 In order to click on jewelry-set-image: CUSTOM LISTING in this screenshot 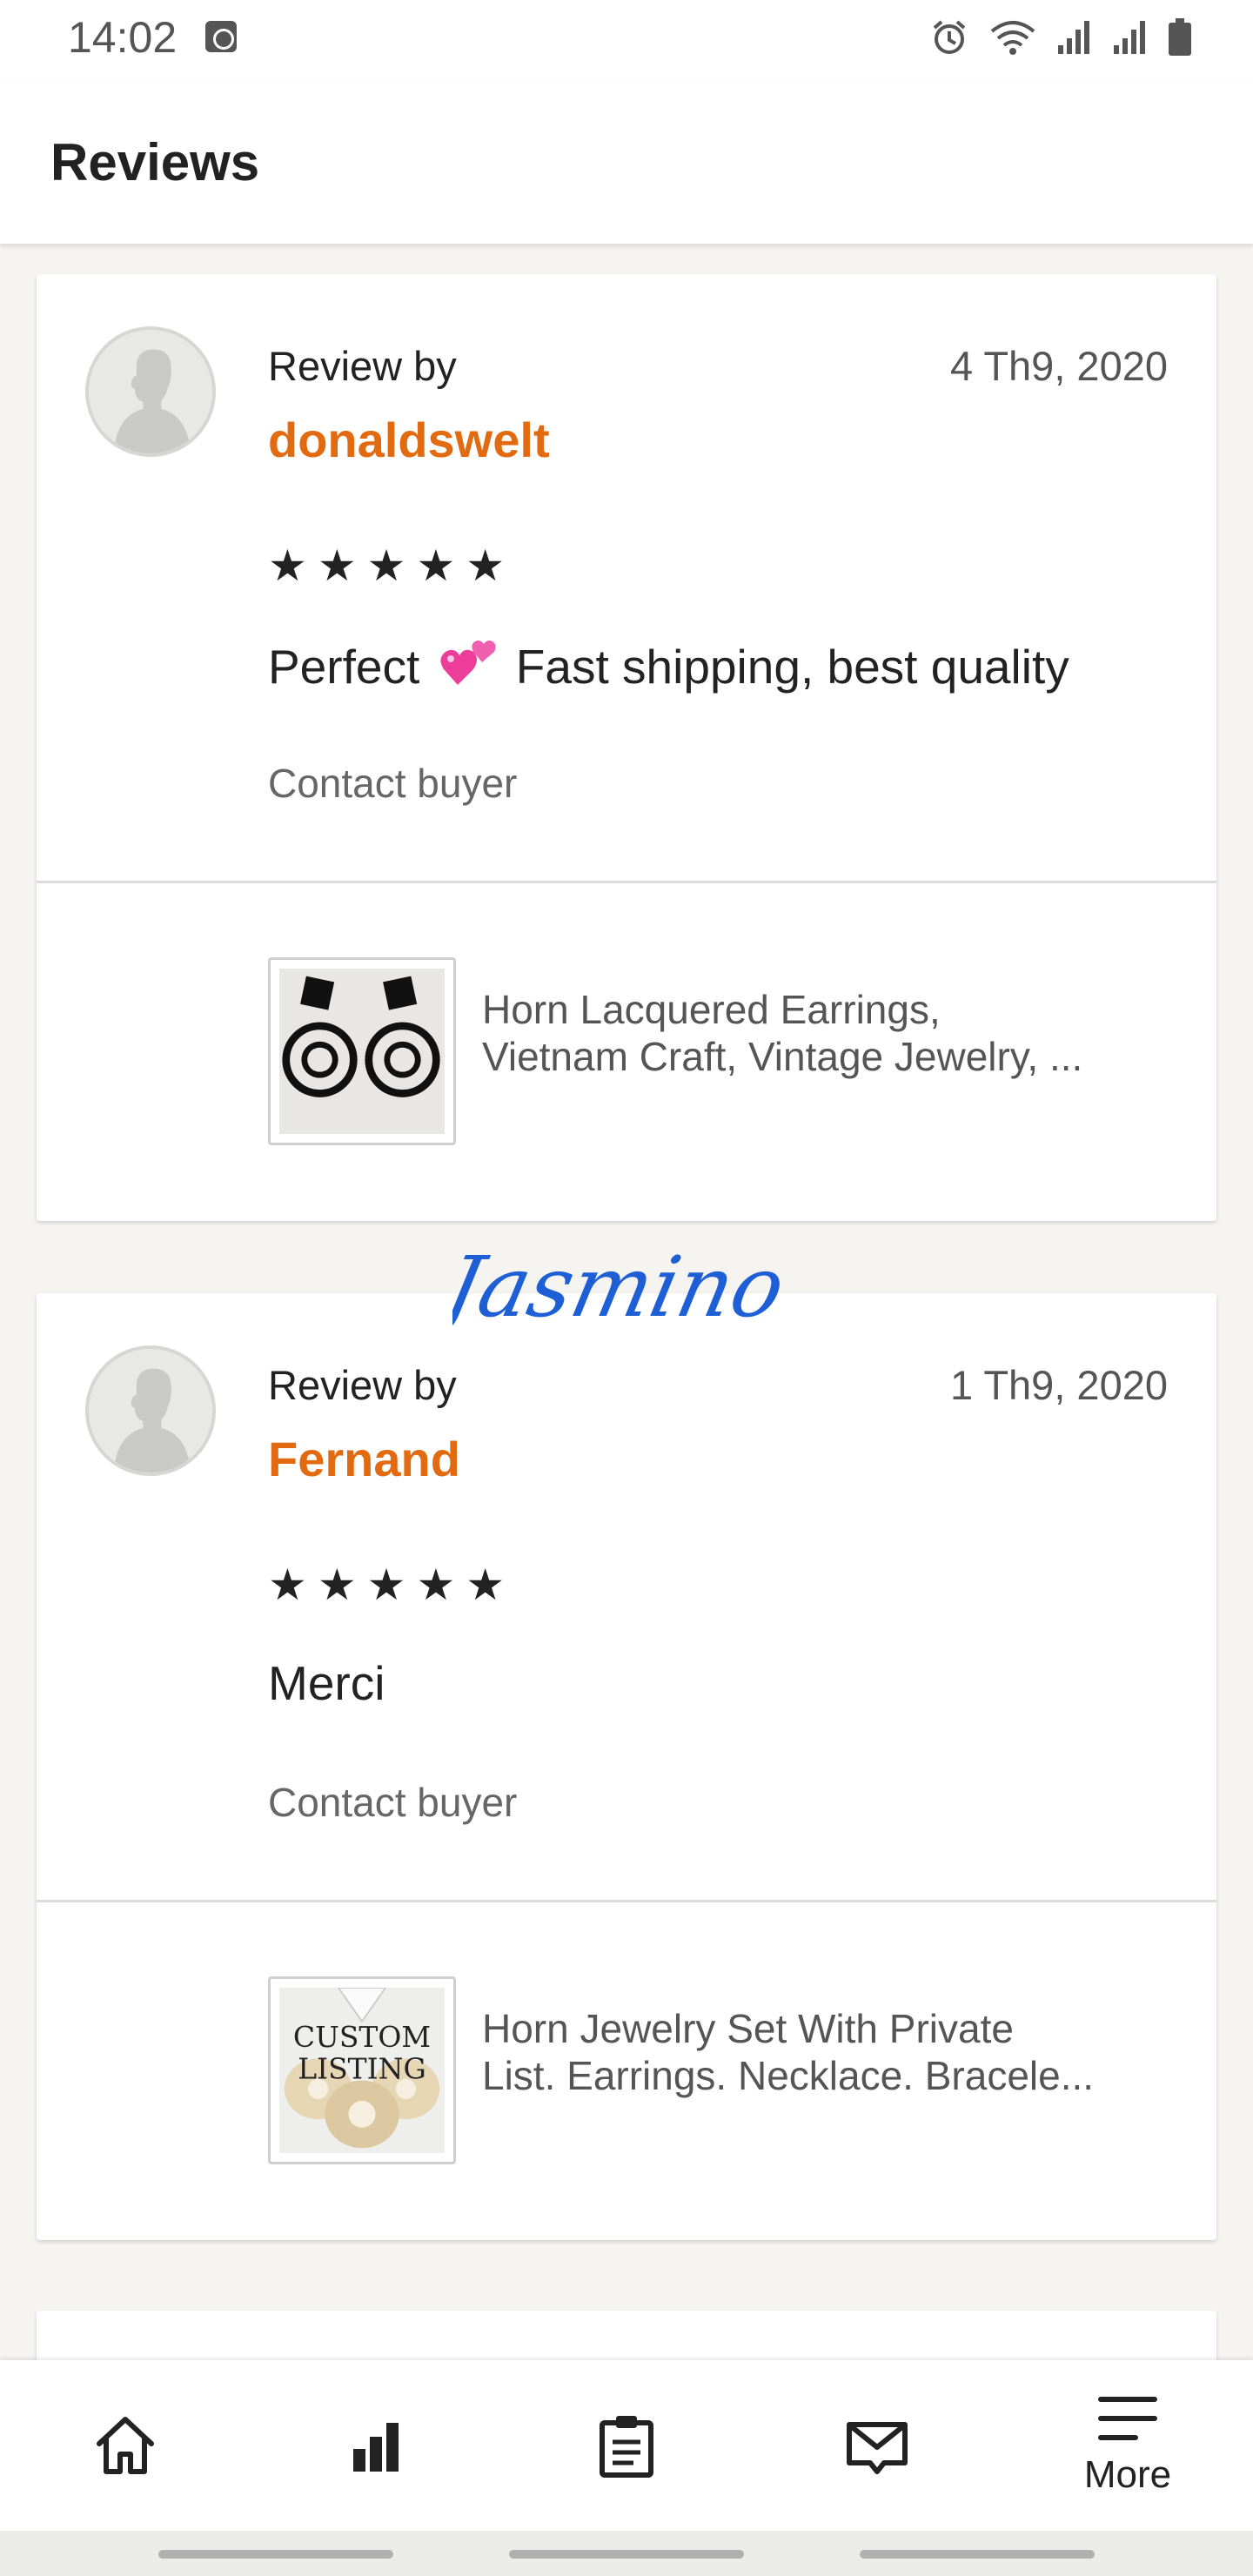, I will do `click(362, 2071)`.